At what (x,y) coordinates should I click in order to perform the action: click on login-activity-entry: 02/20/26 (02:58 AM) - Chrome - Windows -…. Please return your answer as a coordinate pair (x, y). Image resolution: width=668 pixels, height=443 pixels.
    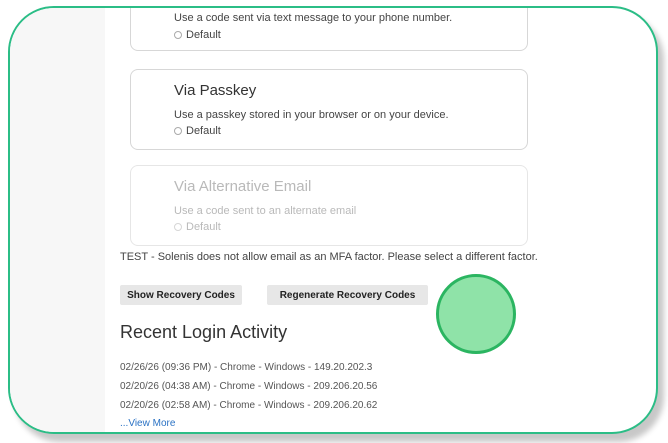
    Looking at the image, I should click on (249, 405).